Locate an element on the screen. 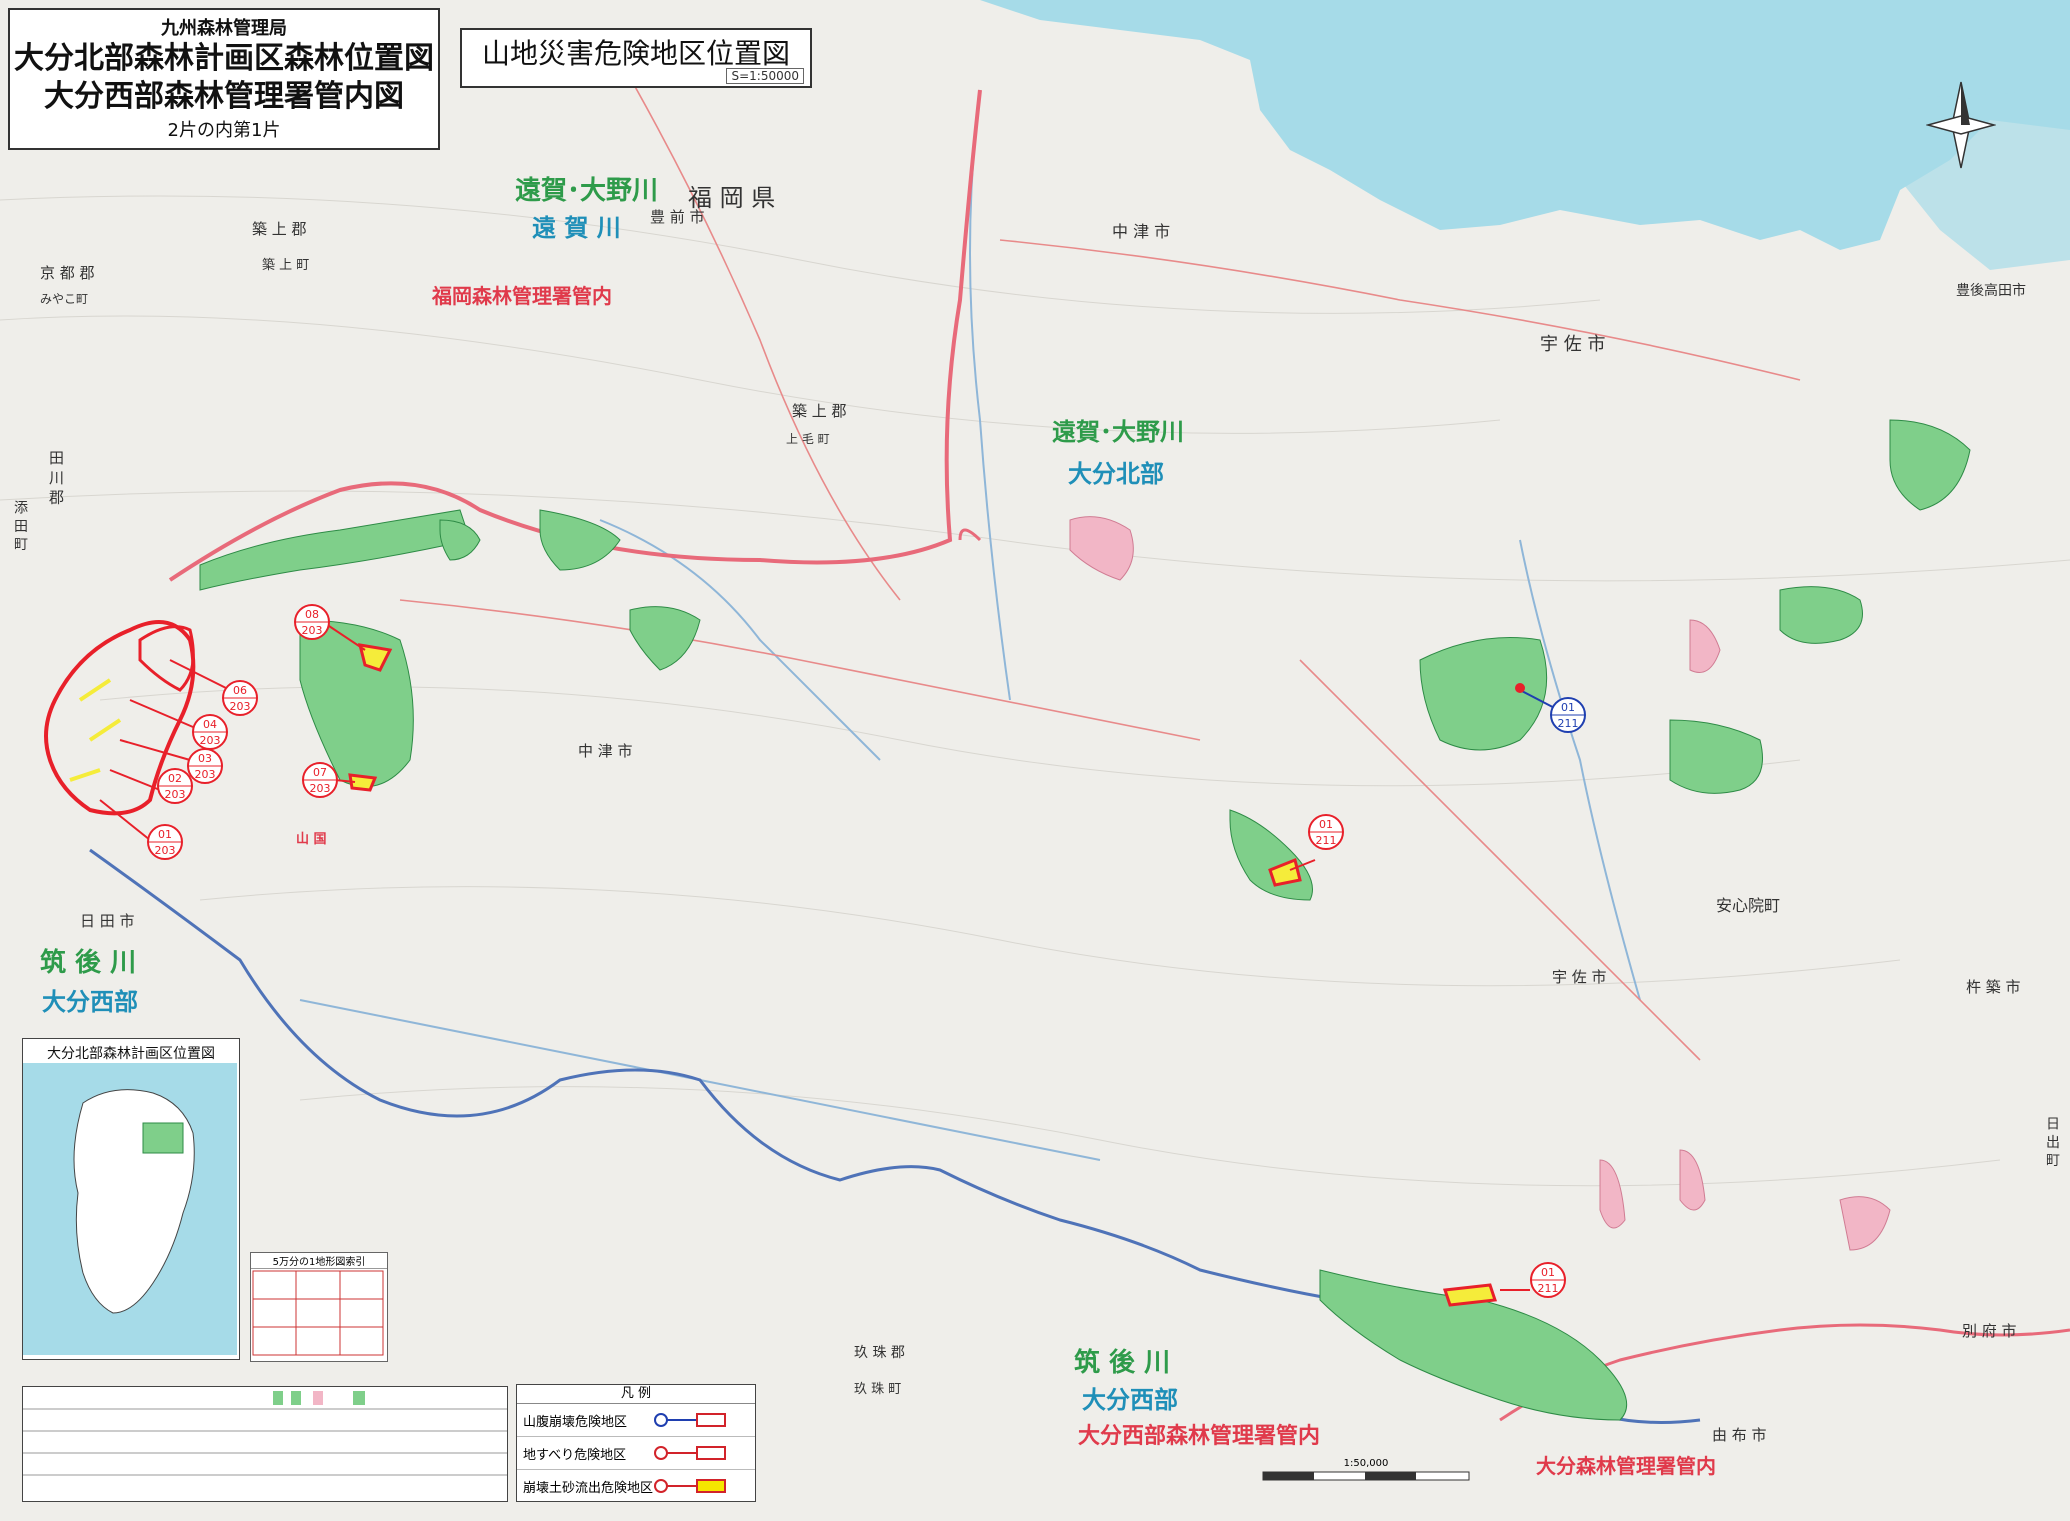 This screenshot has height=1521, width=2070. inset-title: 大分北部森林計画区位置図 is located at coordinates (131, 1054).